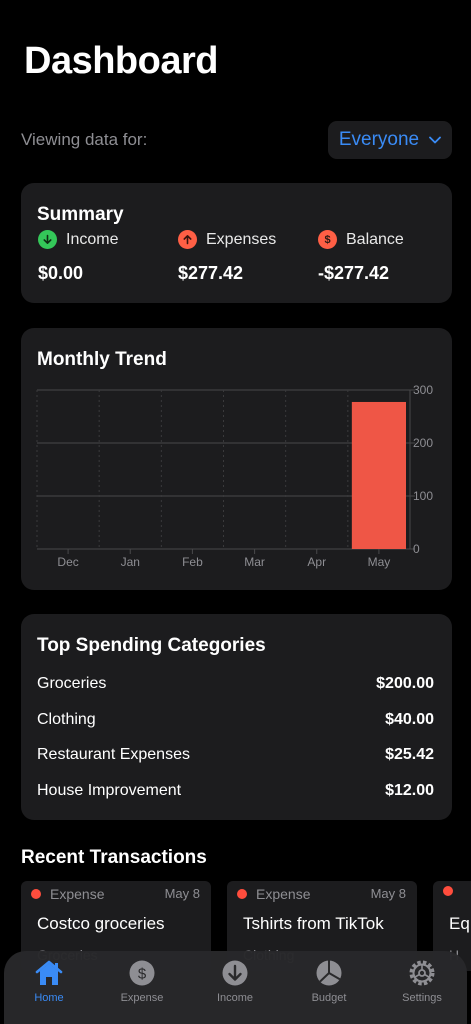  I want to click on tab-bar: Home $ Expense Income Budget Settings, so click(235, 987).